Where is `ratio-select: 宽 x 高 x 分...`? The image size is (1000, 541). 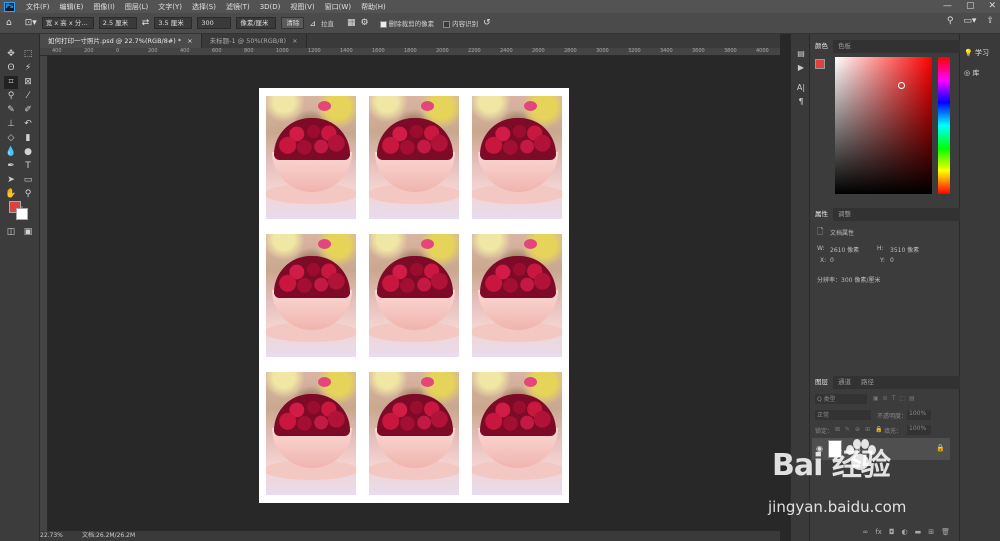
ratio-select: 宽 x 高 x 分... is located at coordinates (67, 23).